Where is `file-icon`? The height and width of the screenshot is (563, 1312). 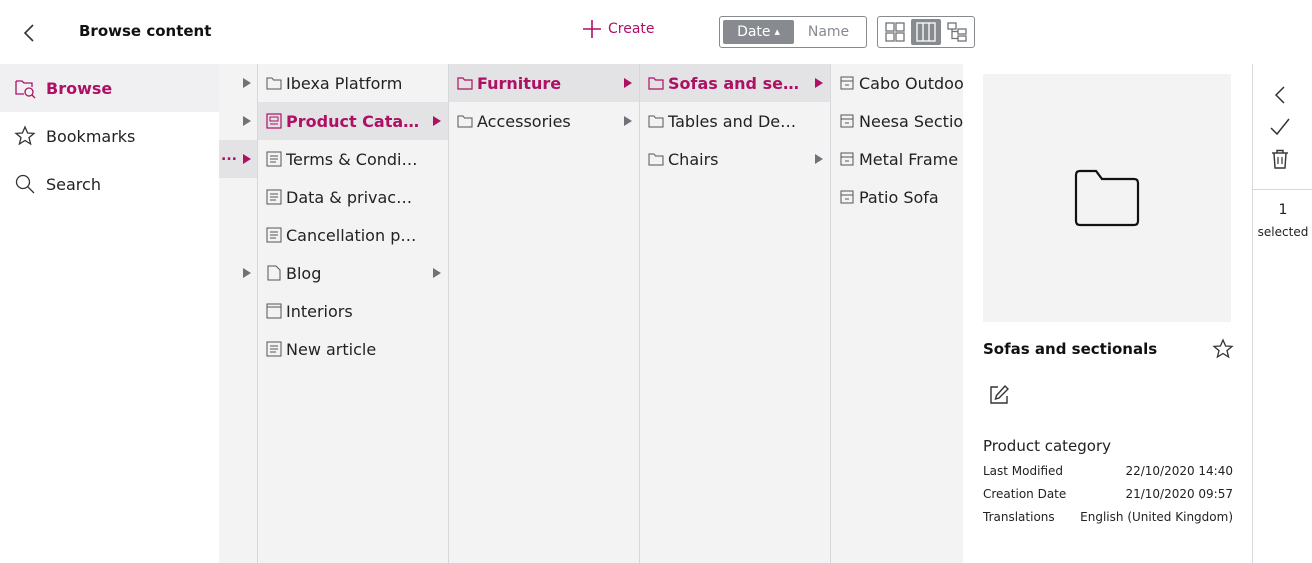
file-icon is located at coordinates (274, 273).